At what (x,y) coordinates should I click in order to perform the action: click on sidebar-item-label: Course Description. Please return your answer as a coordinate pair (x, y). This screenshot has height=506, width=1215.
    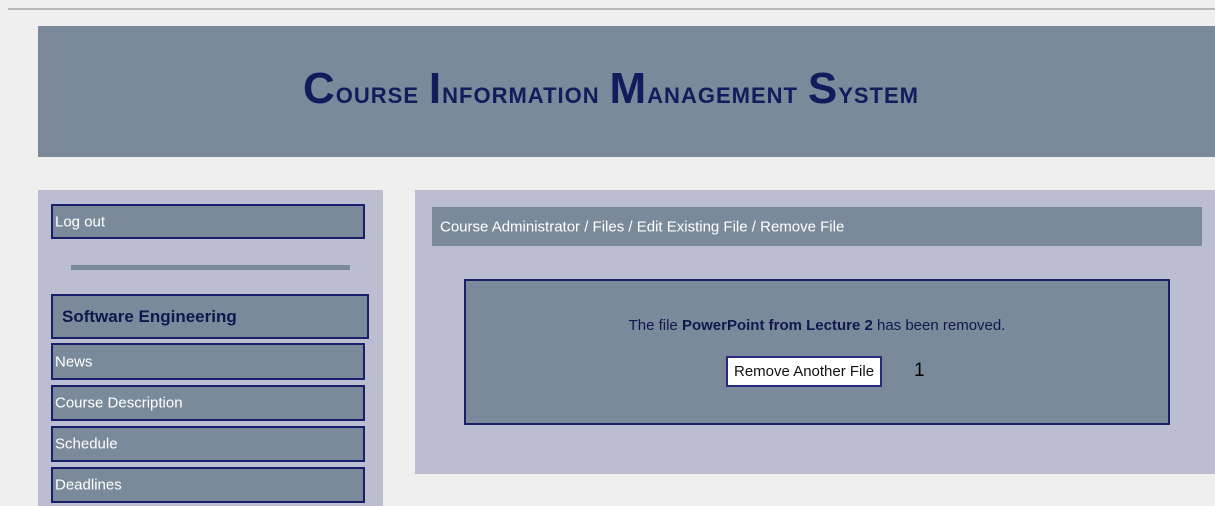
    Looking at the image, I should click on (119, 403).